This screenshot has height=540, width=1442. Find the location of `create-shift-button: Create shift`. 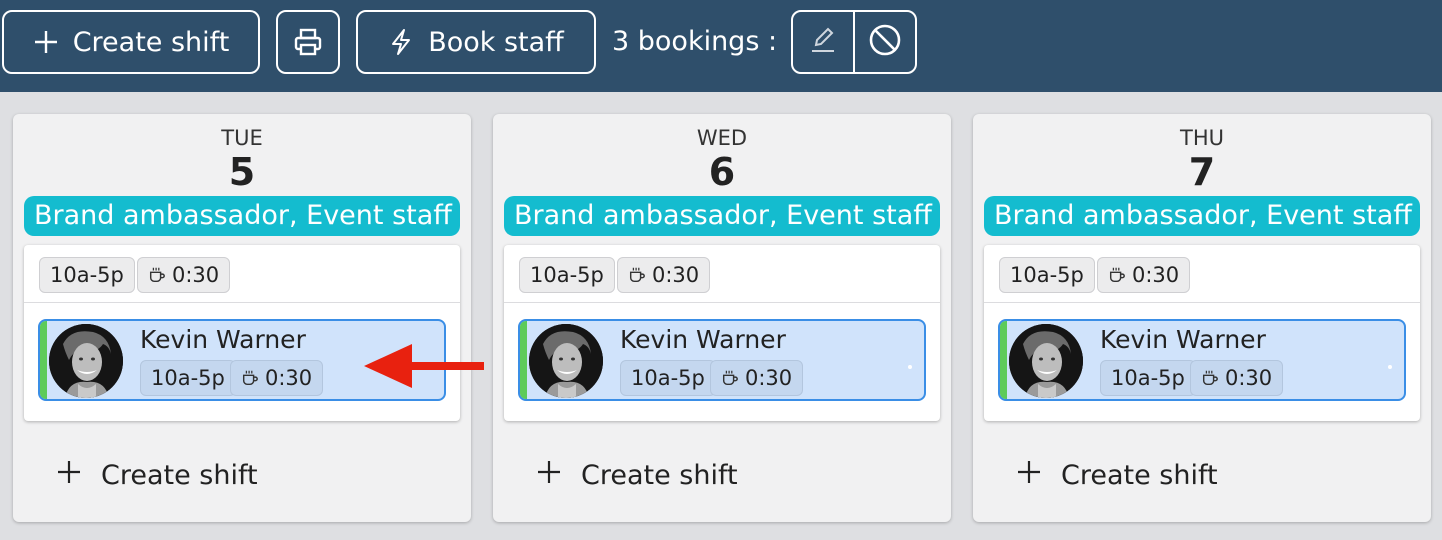

create-shift-button: Create shift is located at coordinates (131, 42).